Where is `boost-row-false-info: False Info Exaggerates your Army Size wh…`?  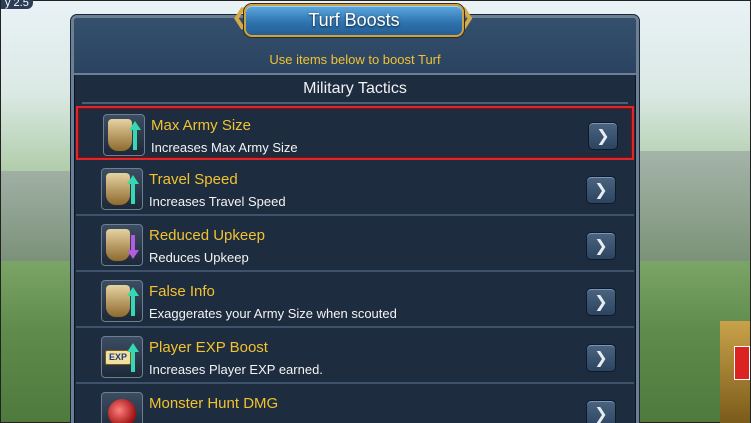
boost-row-false-info: False Info Exaggerates your Army Size wh… is located at coordinates (355, 301).